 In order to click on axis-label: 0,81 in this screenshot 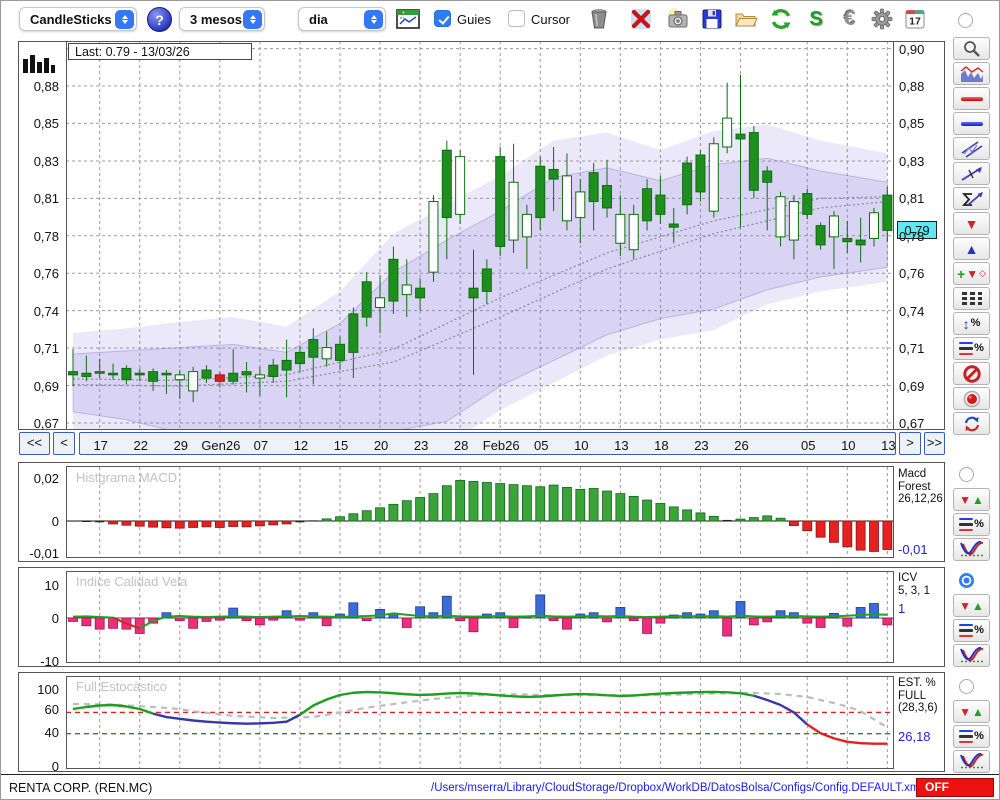, I will do `click(912, 199)`.